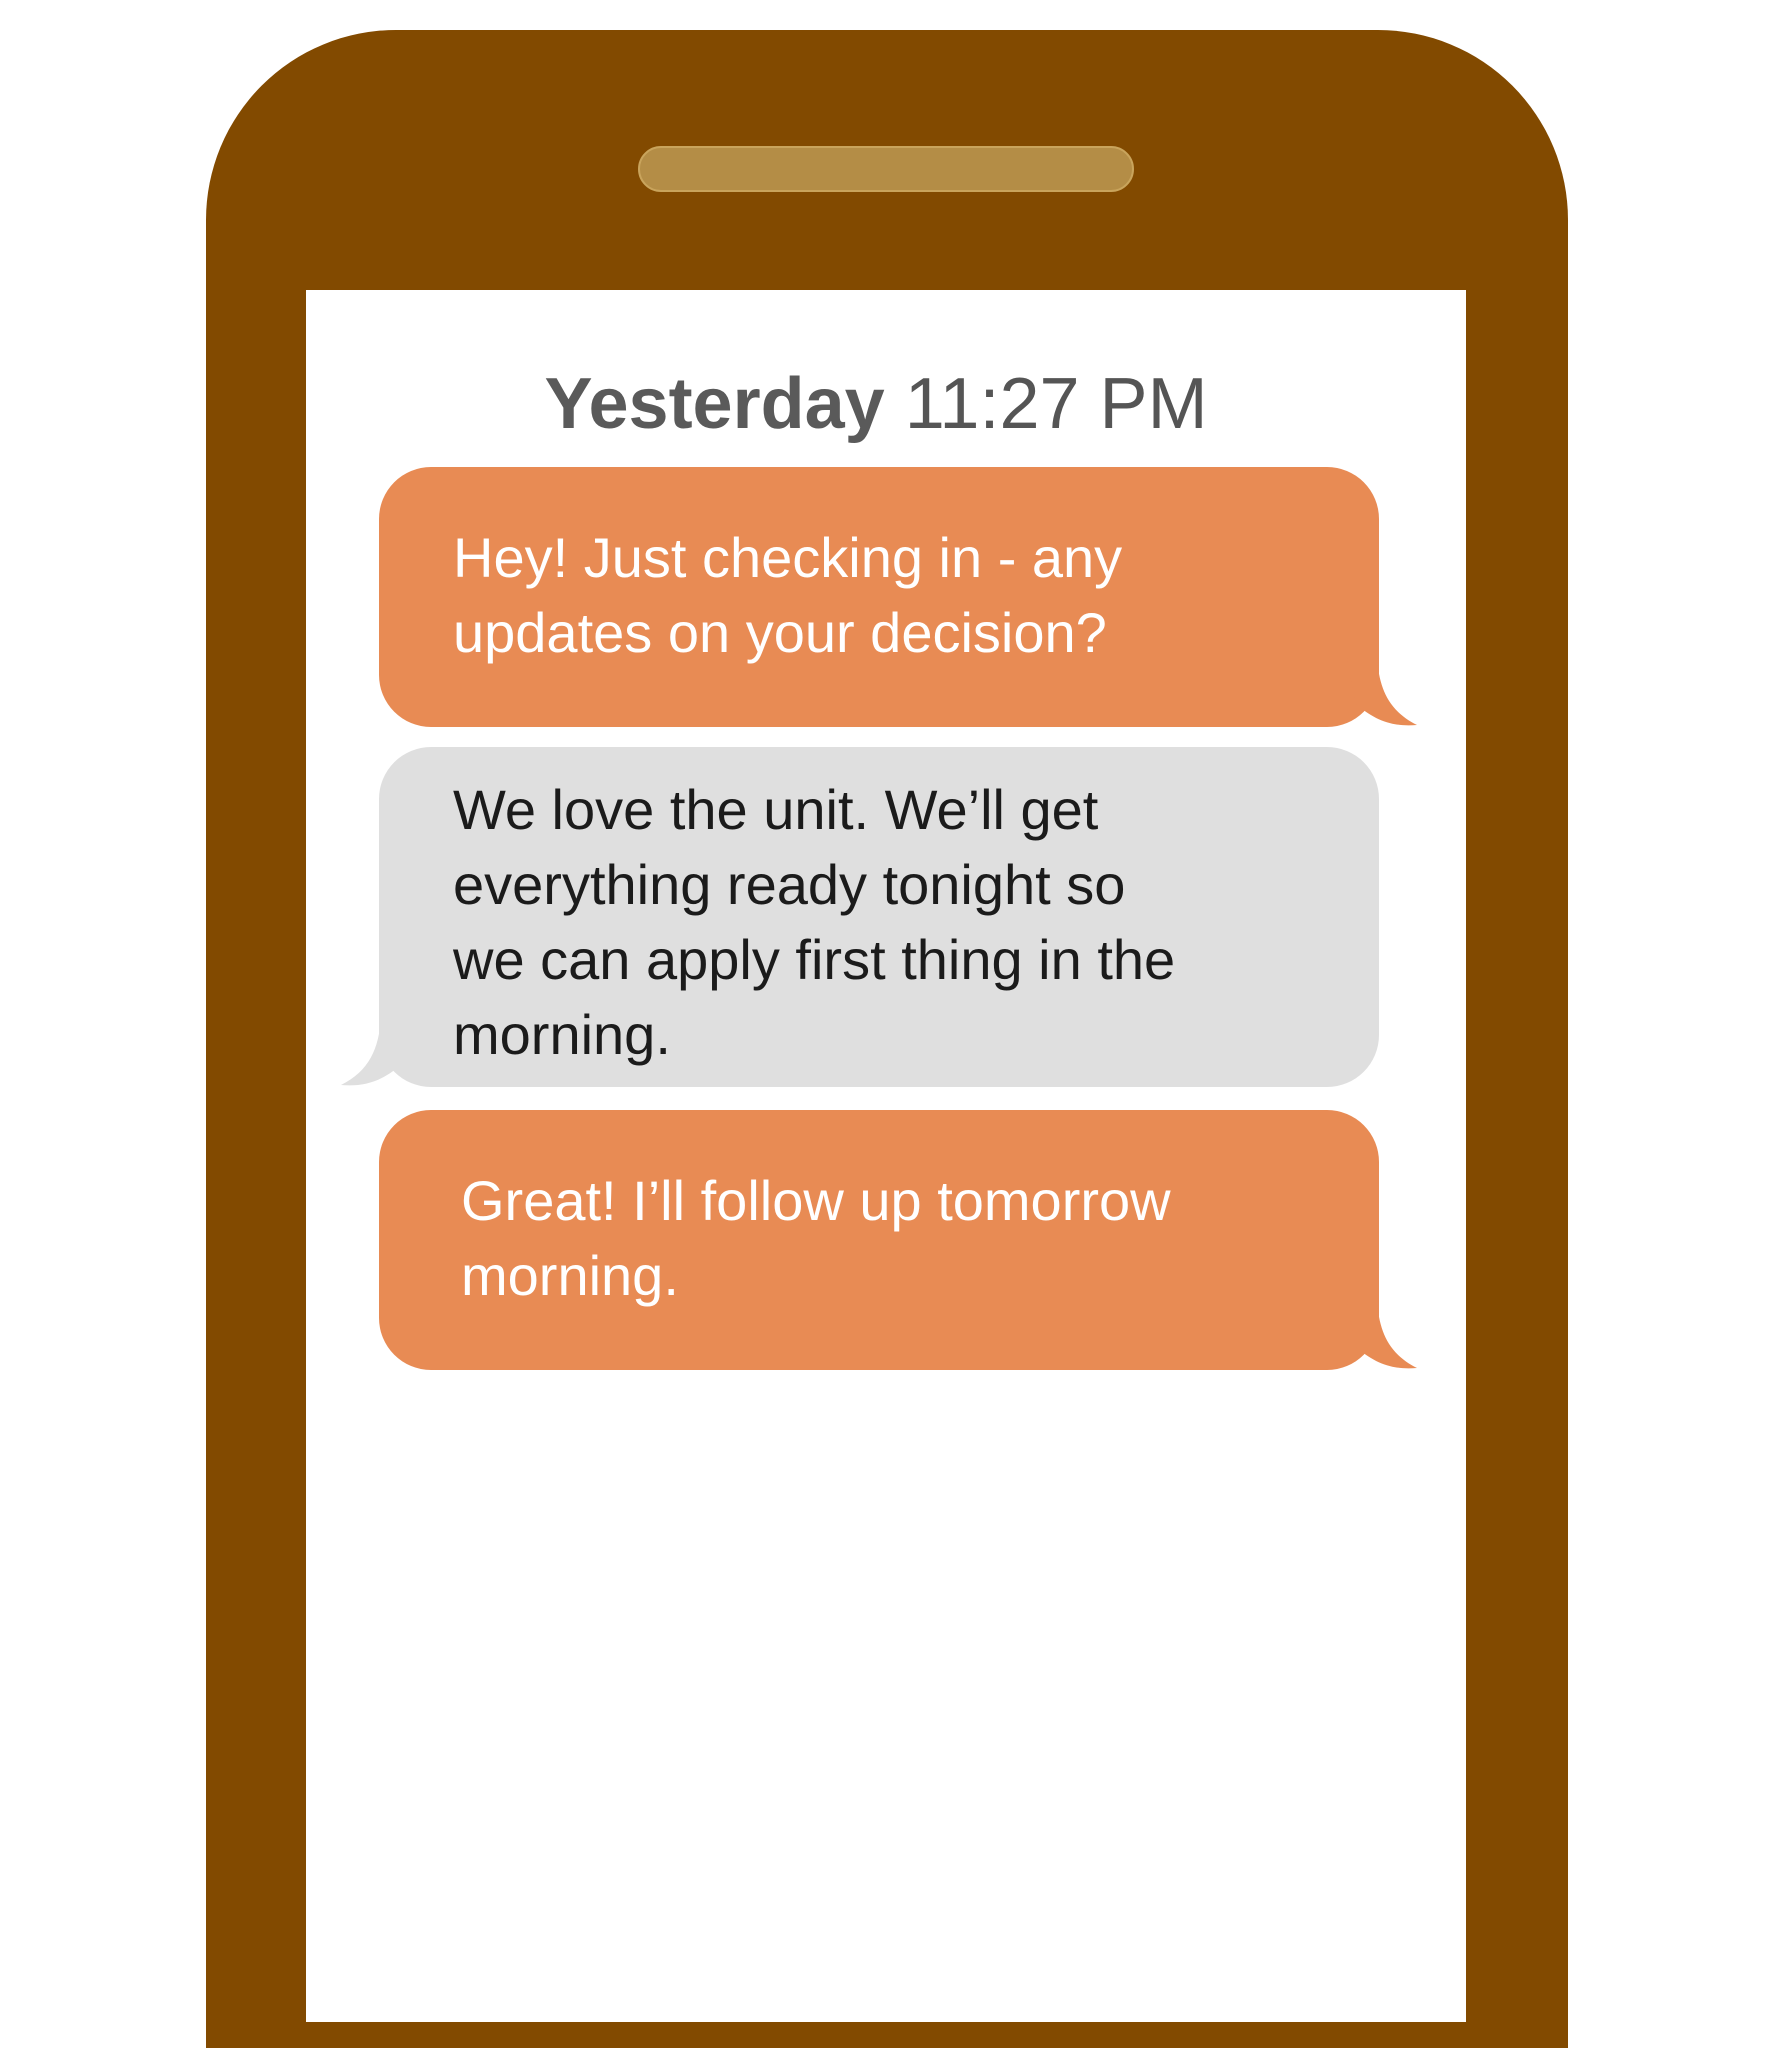 The height and width of the screenshot is (2048, 1773). Describe the element at coordinates (780, 632) in the screenshot. I see `message-line: updates on your decision?` at that location.